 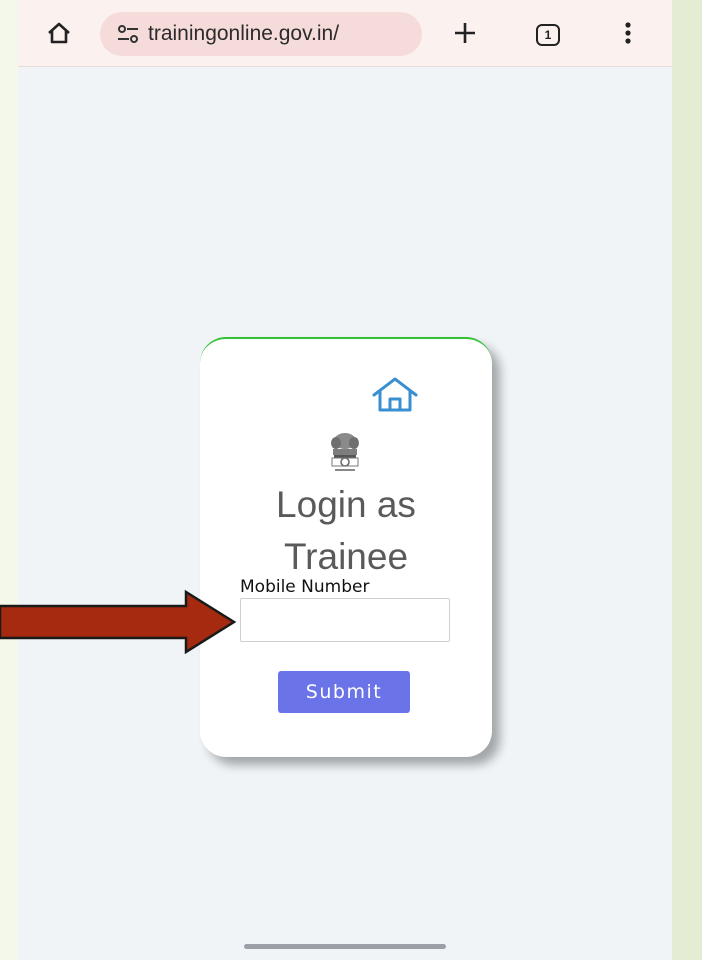 What do you see at coordinates (346, 531) in the screenshot?
I see `page-title: Login as Trainee` at bounding box center [346, 531].